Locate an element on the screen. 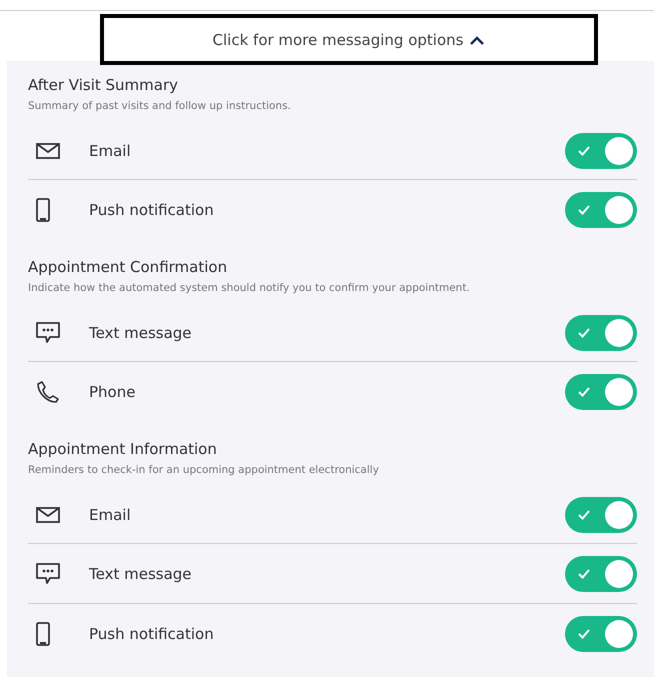 The image size is (654, 677). more-options-button: Click for more messaging options is located at coordinates (349, 39).